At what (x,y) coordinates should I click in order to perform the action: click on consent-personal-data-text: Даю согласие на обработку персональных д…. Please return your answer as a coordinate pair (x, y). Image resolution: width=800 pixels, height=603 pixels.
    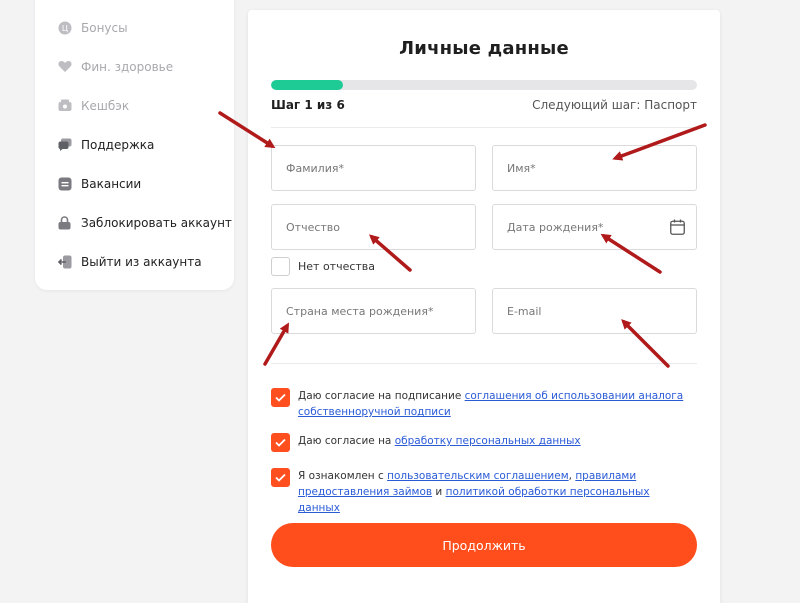
    Looking at the image, I should click on (439, 441).